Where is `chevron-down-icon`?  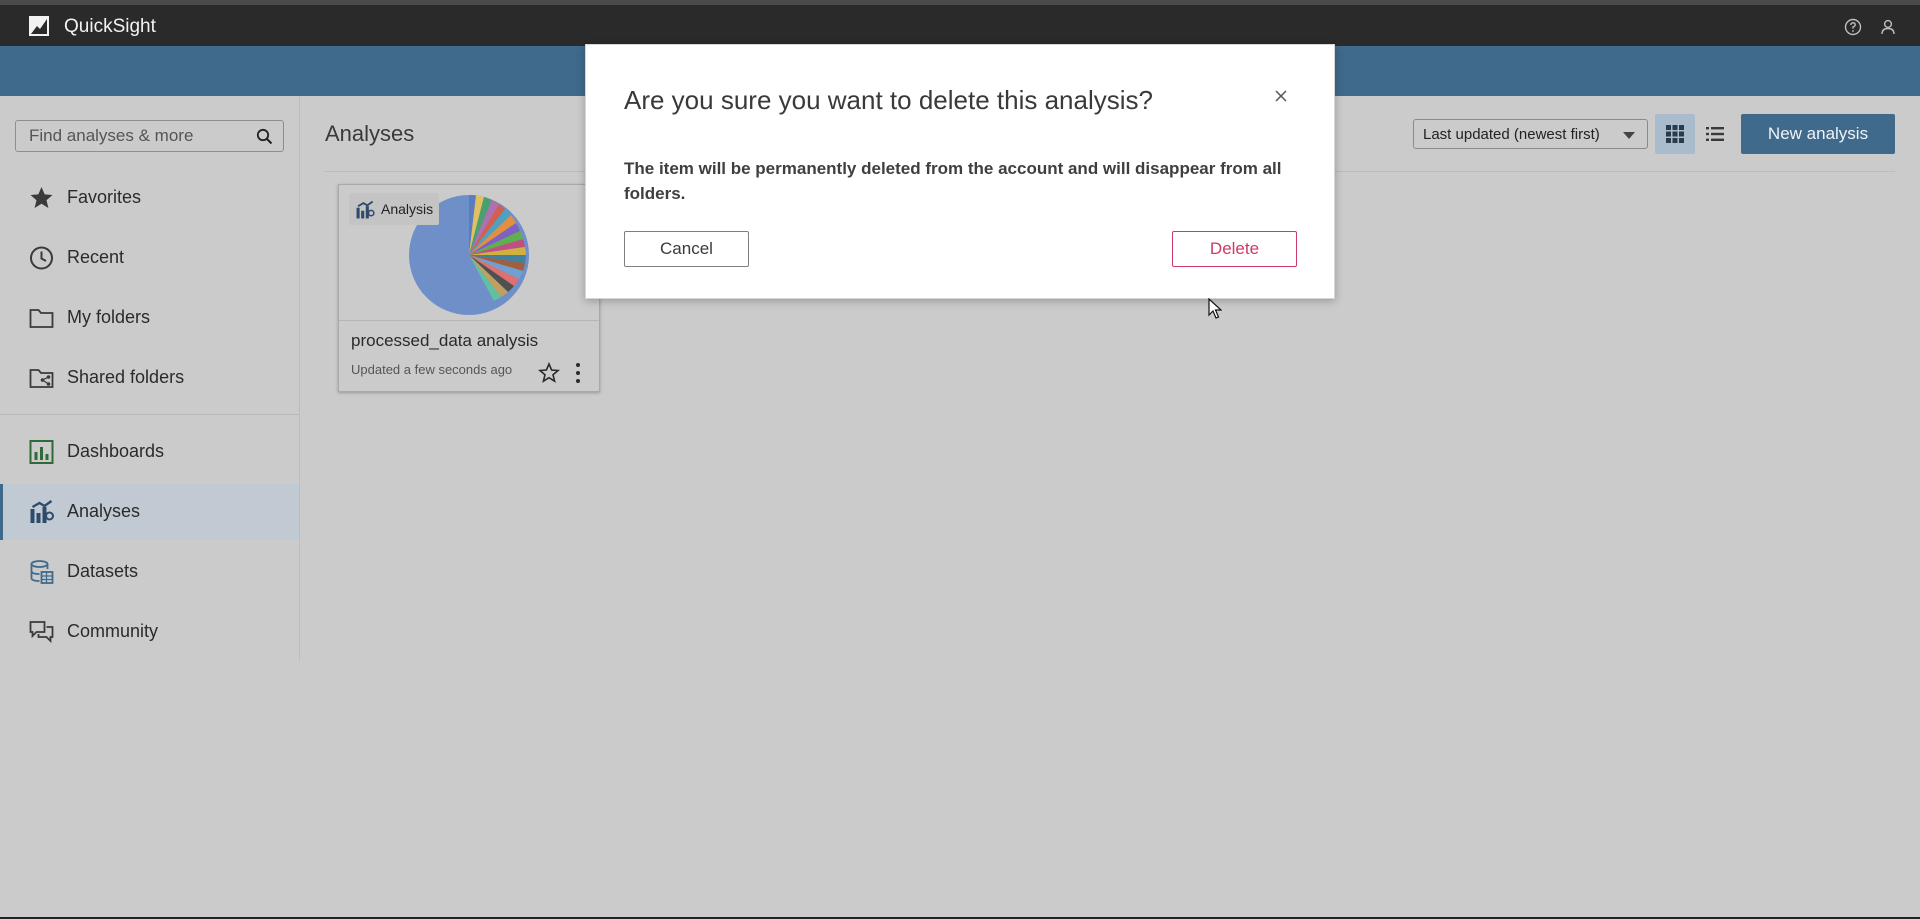 chevron-down-icon is located at coordinates (1629, 135).